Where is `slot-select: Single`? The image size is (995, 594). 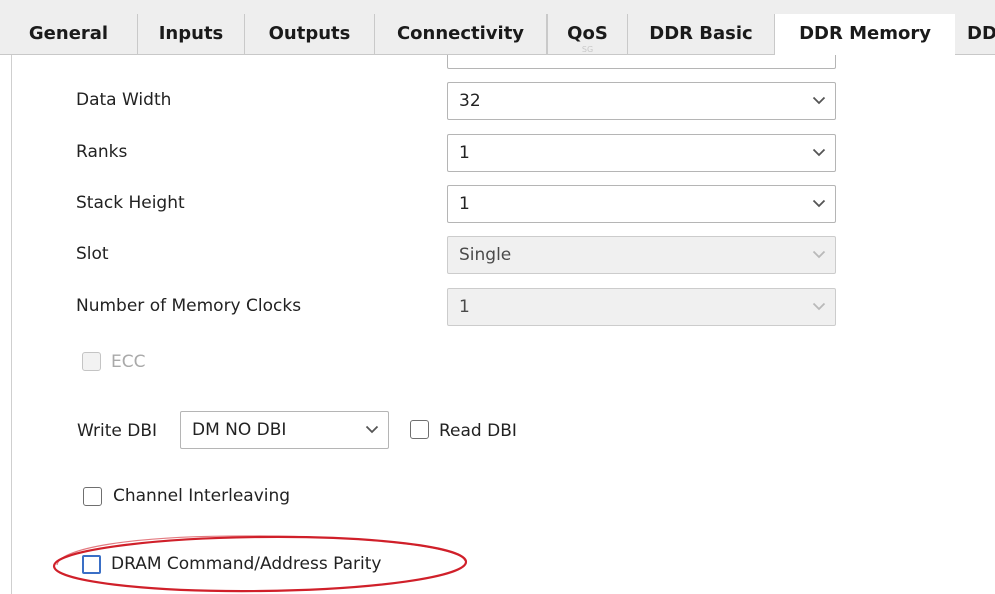
slot-select: Single is located at coordinates (641, 255).